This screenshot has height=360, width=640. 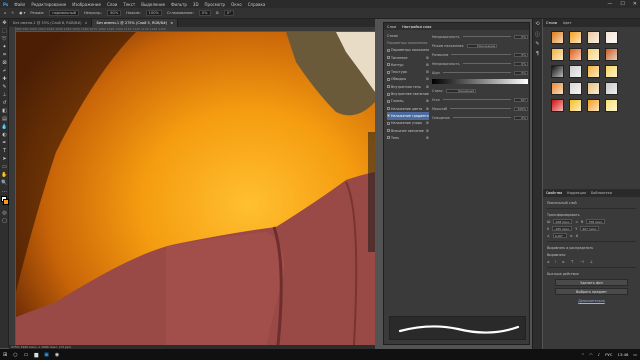 I want to click on close-button: ✕, so click(x=635, y=4).